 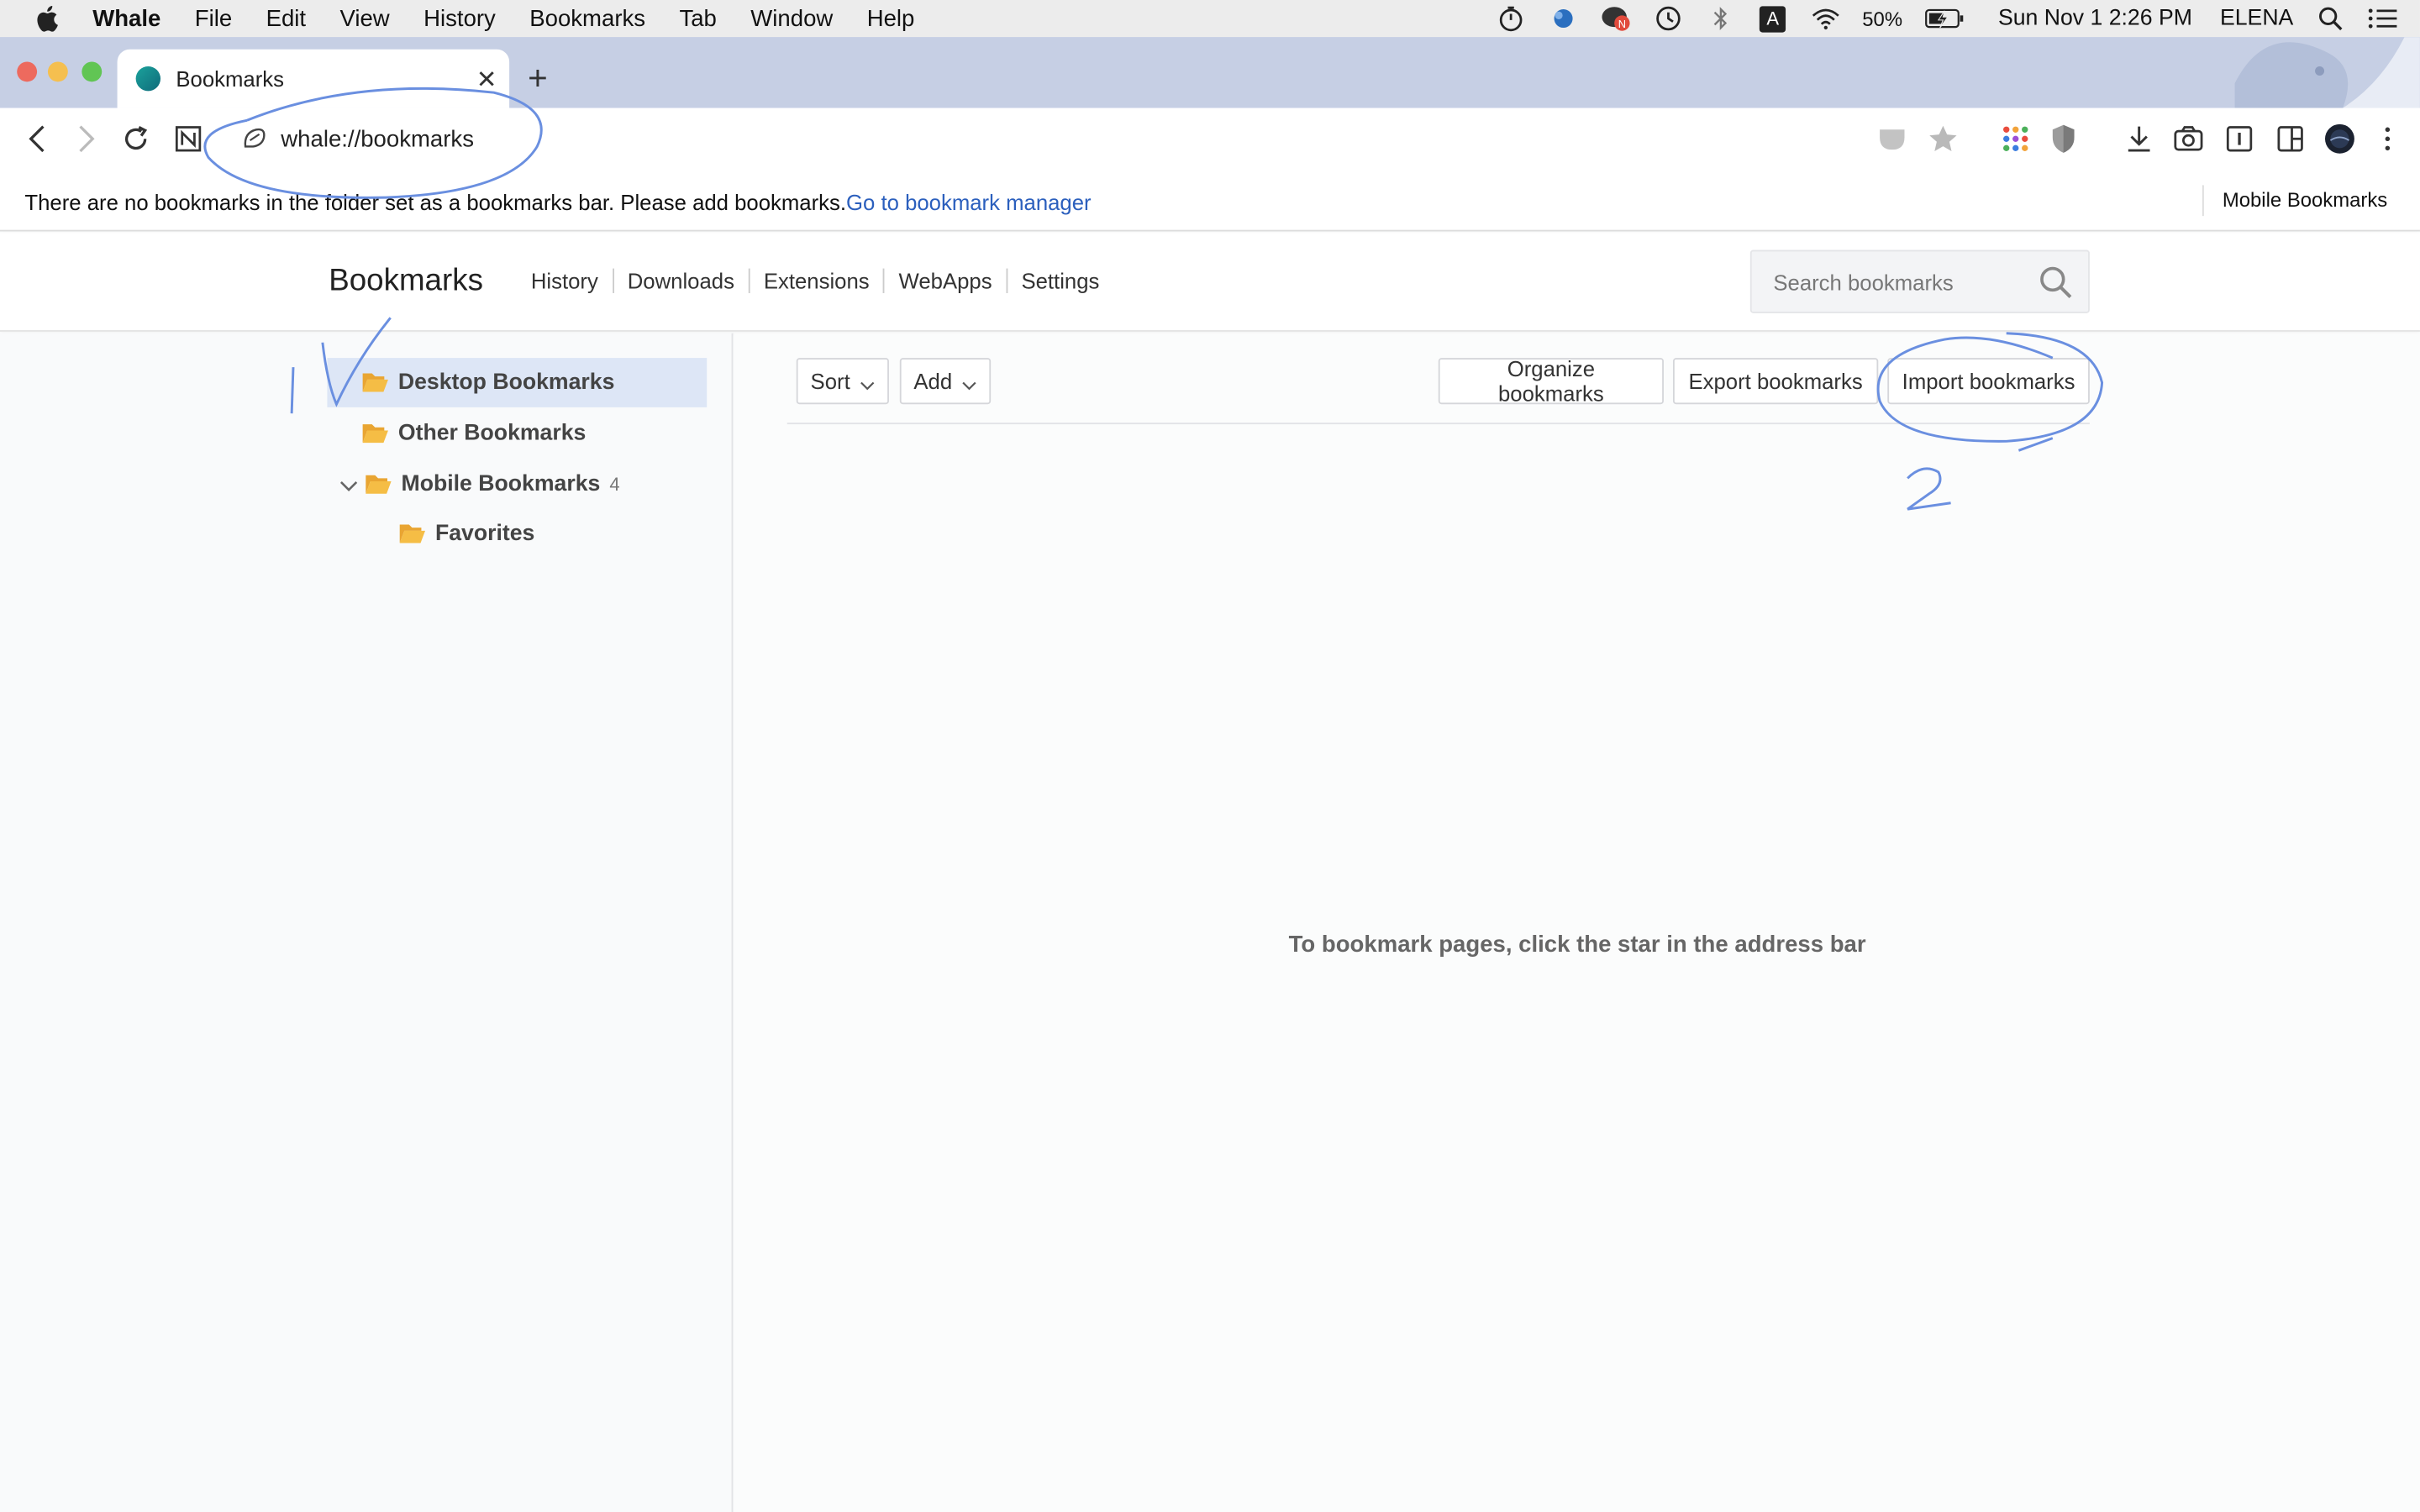 What do you see at coordinates (377, 139) in the screenshot?
I see `url-text: whale://bookmarks` at bounding box center [377, 139].